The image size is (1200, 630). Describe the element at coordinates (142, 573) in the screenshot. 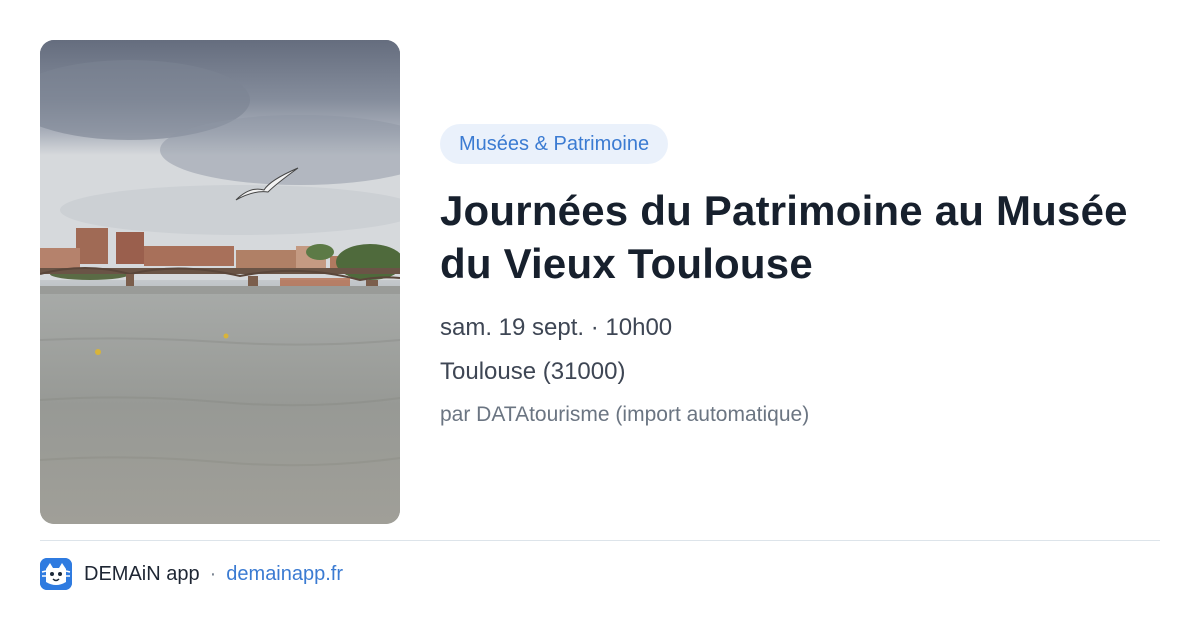

I see `app-name: DEMAiN app` at that location.